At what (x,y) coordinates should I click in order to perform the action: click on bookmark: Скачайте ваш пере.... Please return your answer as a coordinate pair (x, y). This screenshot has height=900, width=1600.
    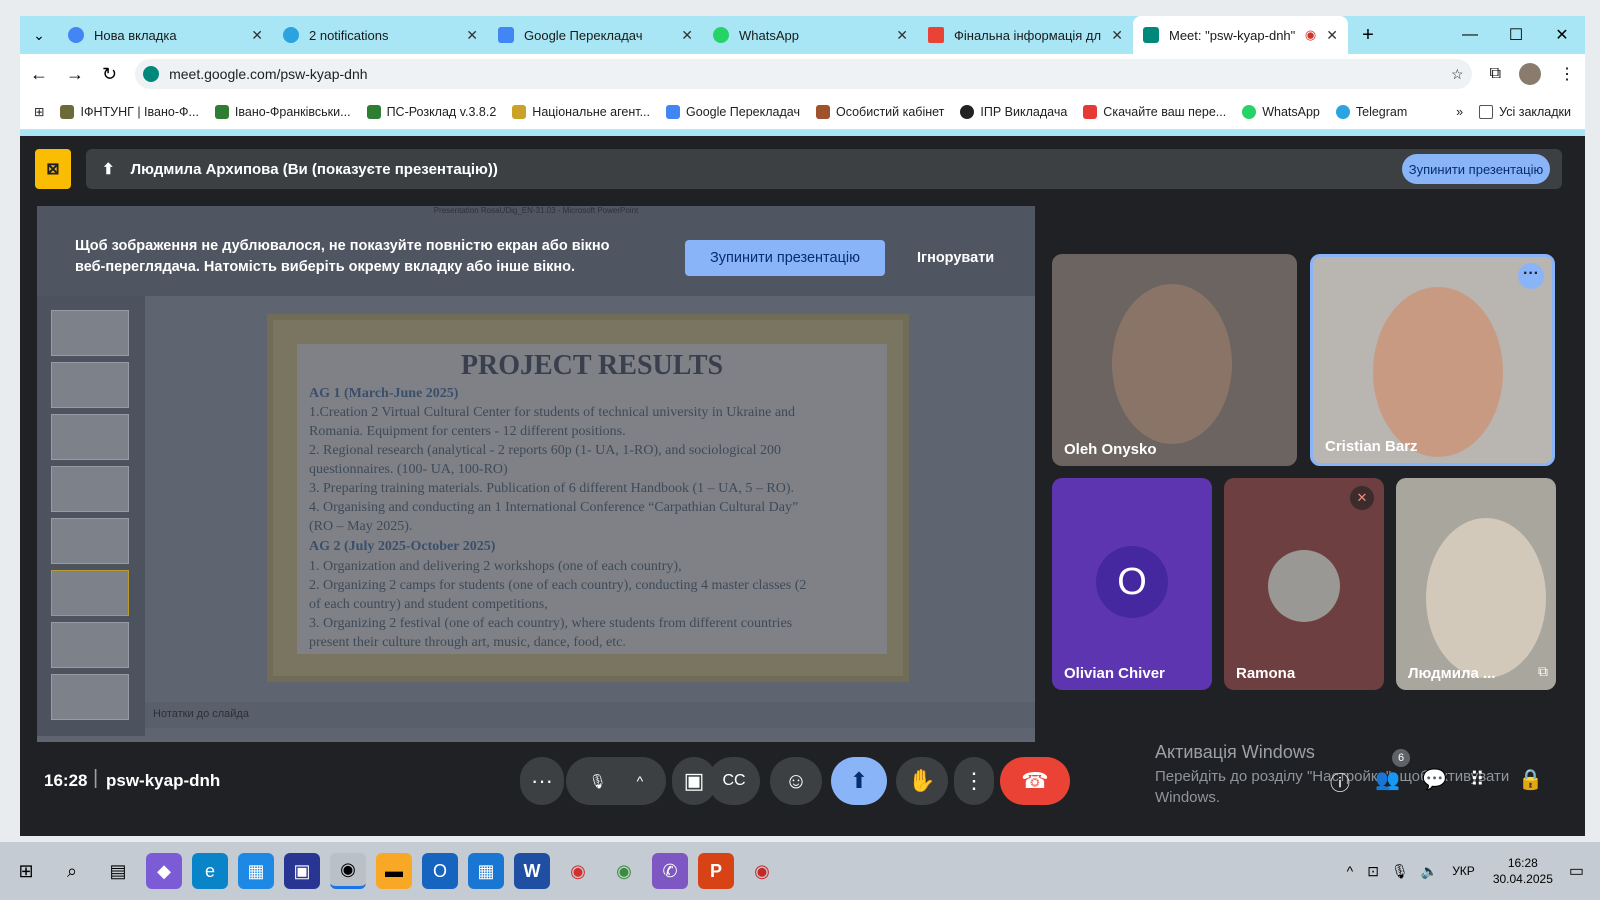
    Looking at the image, I should click on (1154, 111).